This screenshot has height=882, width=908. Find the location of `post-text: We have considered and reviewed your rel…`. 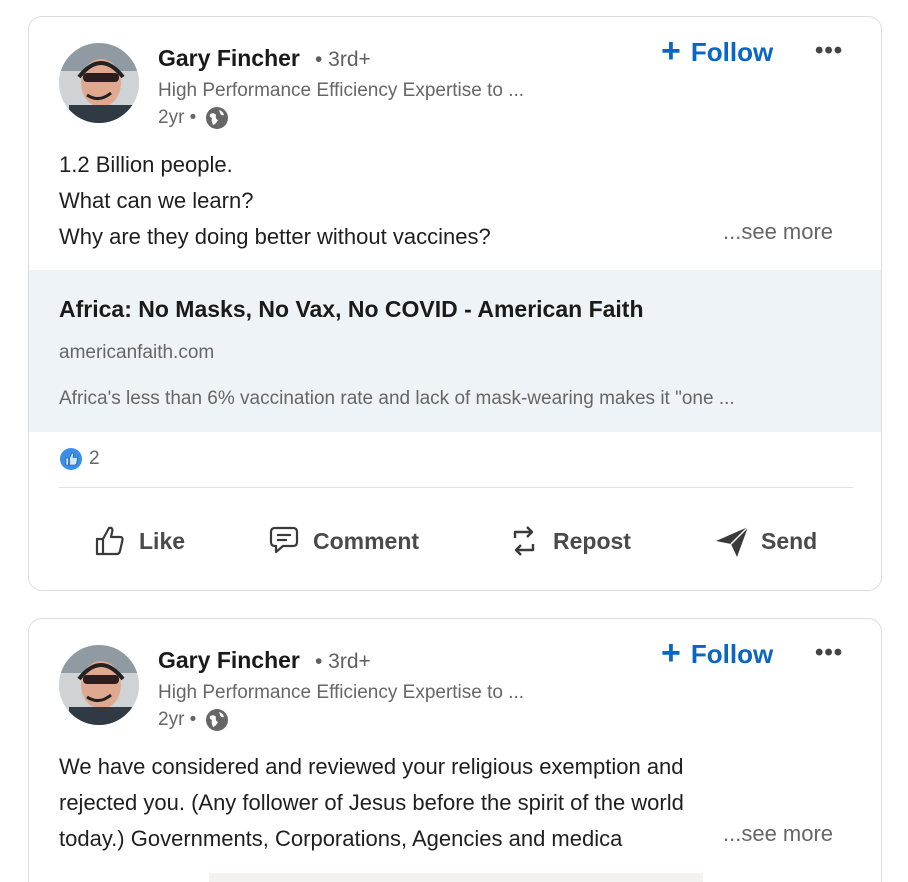

post-text: We have considered and reviewed your rel… is located at coordinates (371, 803).